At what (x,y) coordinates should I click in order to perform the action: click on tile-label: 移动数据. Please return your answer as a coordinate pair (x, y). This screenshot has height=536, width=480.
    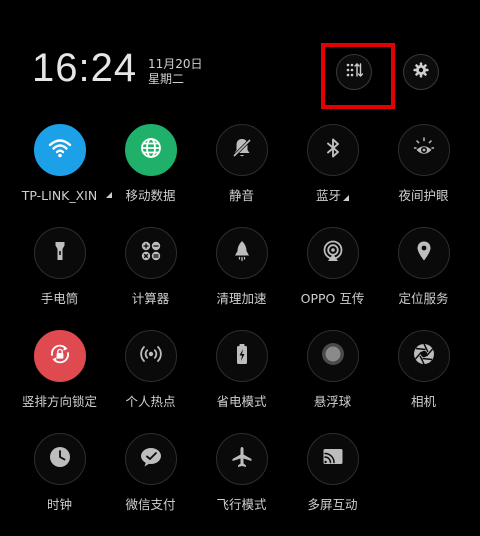
    Looking at the image, I should click on (150, 195).